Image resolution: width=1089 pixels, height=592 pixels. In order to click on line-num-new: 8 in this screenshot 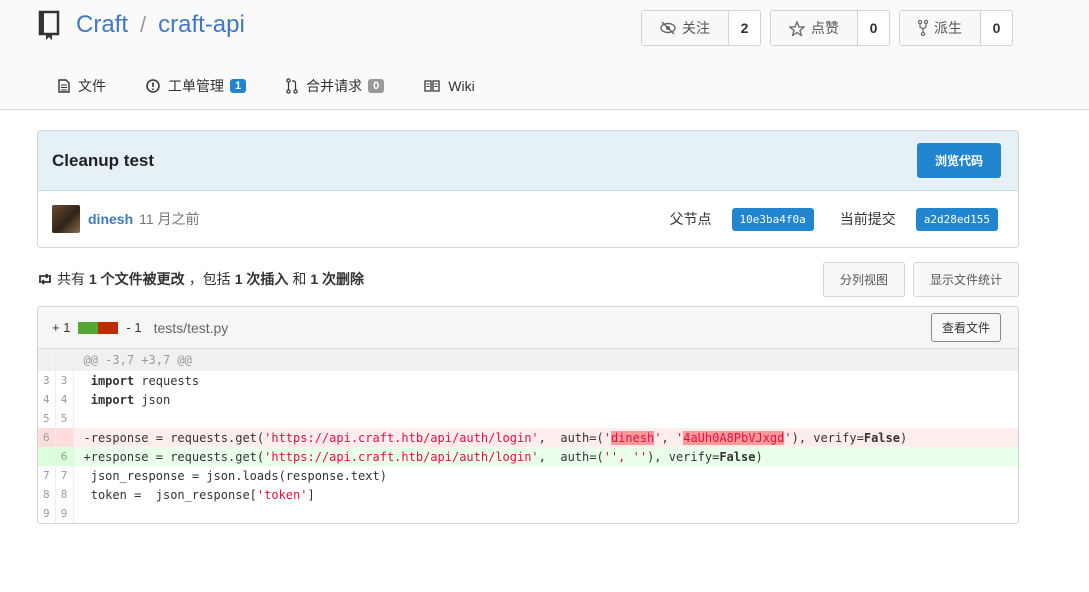, I will do `click(64, 494)`.